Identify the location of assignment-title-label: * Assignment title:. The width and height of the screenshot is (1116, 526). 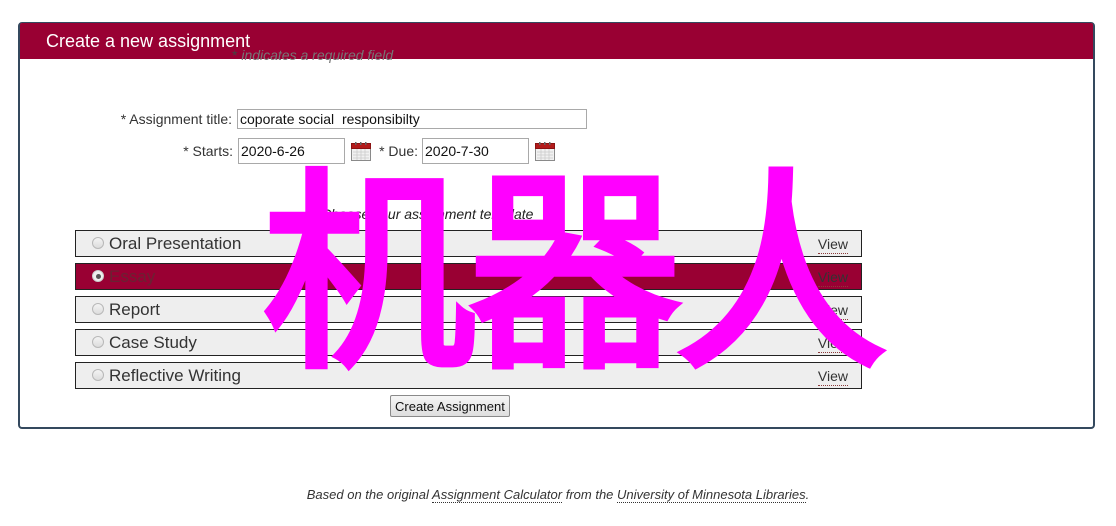
(176, 119).